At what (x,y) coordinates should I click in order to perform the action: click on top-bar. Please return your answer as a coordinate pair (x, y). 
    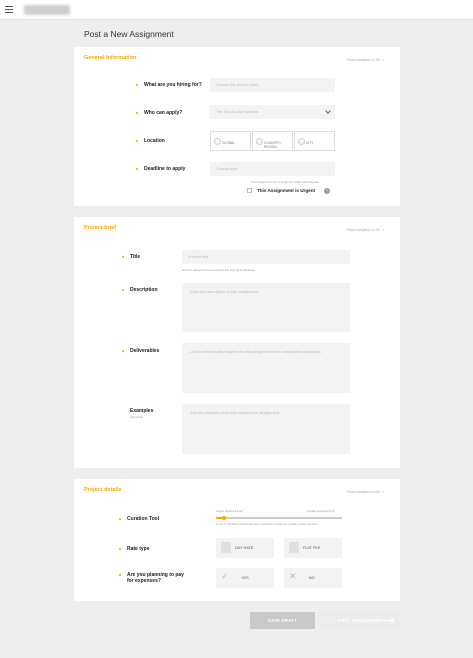
    Looking at the image, I should click on (236, 10).